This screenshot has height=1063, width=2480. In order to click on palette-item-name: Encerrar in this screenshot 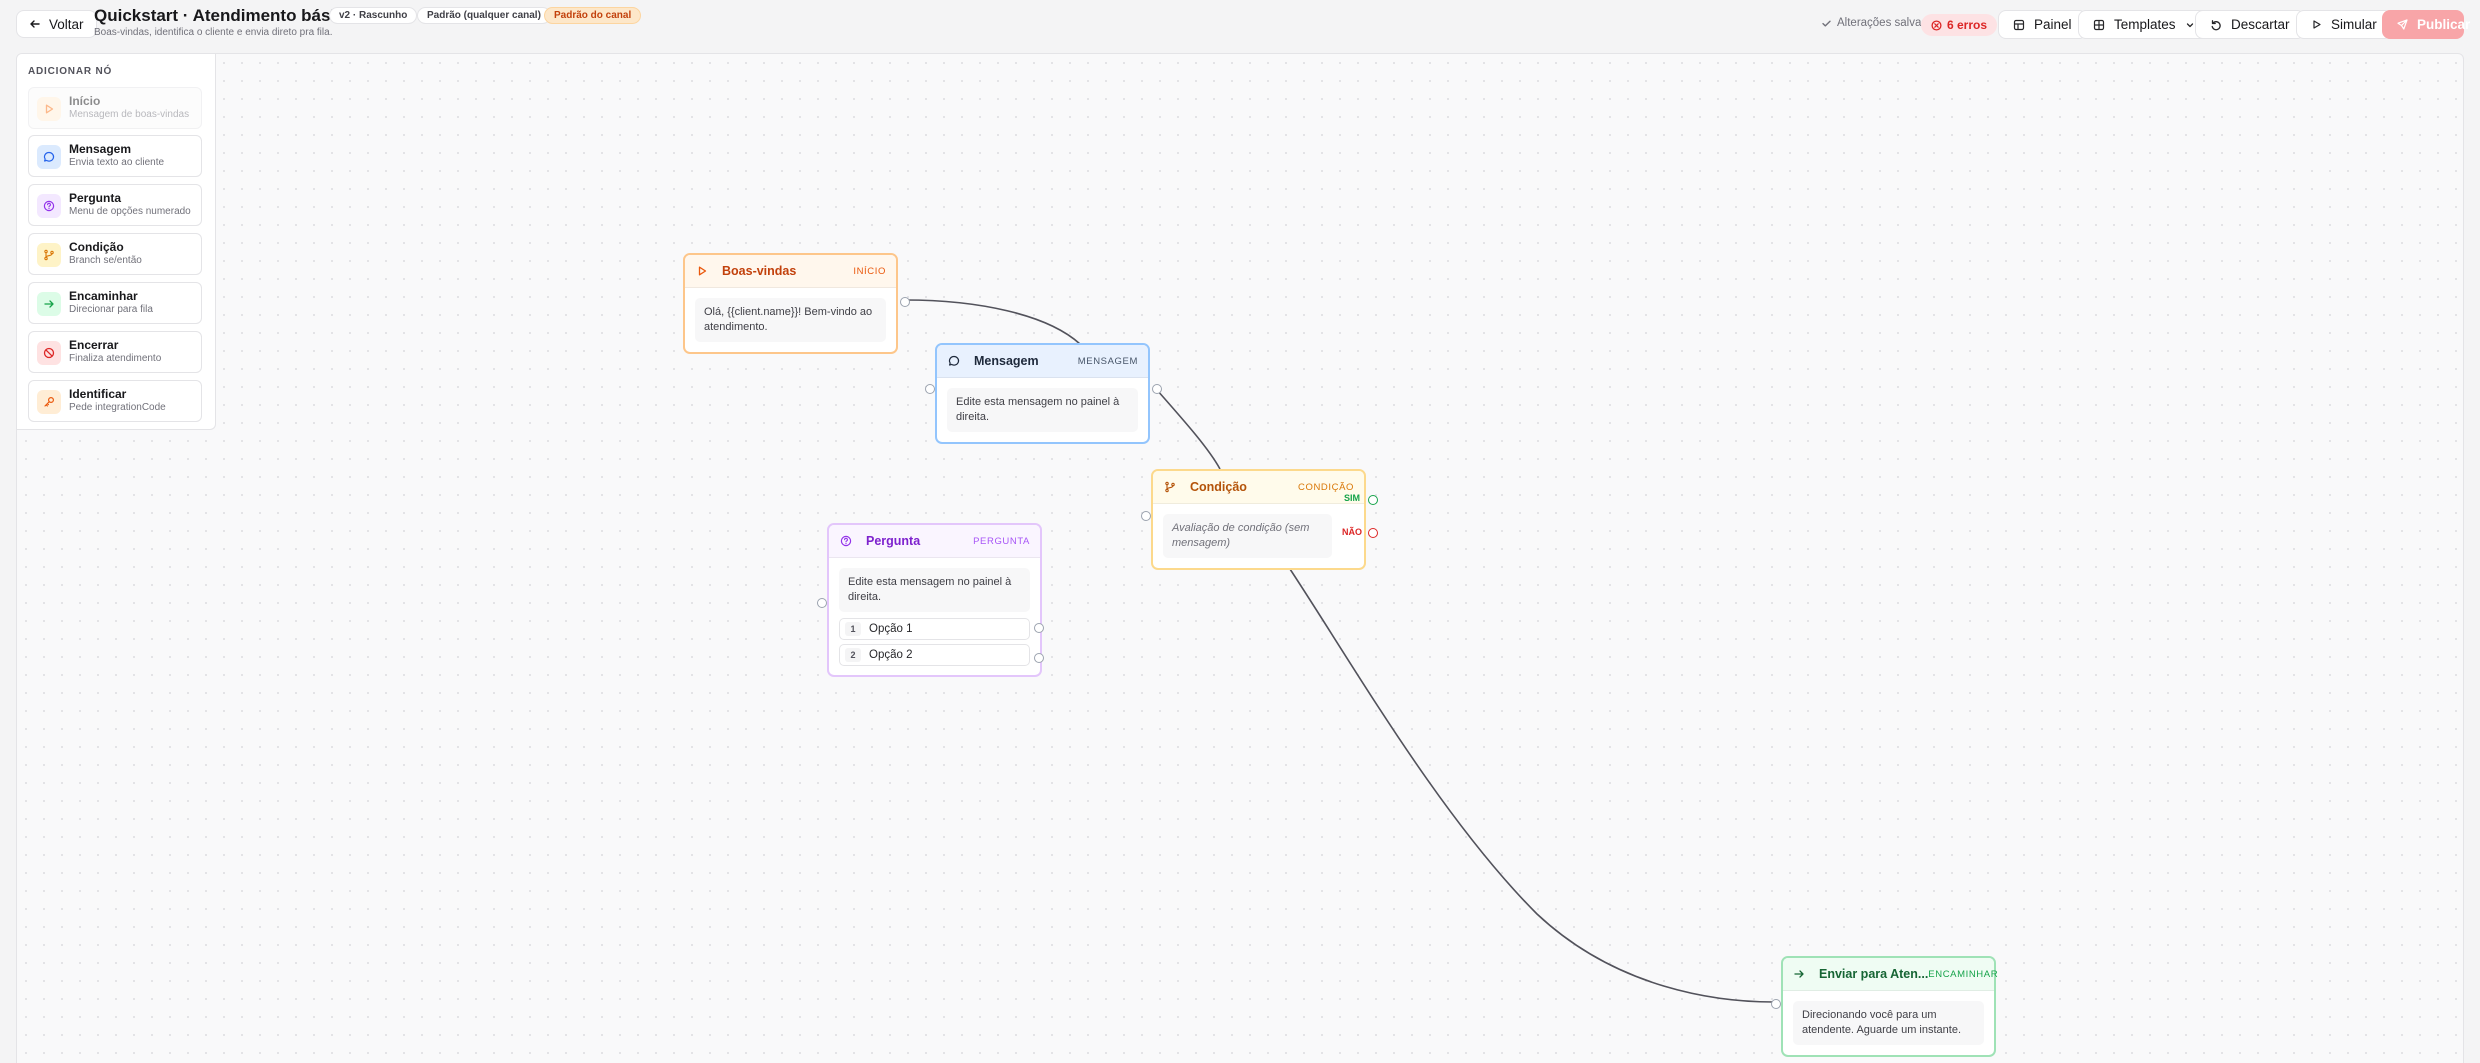, I will do `click(94, 345)`.